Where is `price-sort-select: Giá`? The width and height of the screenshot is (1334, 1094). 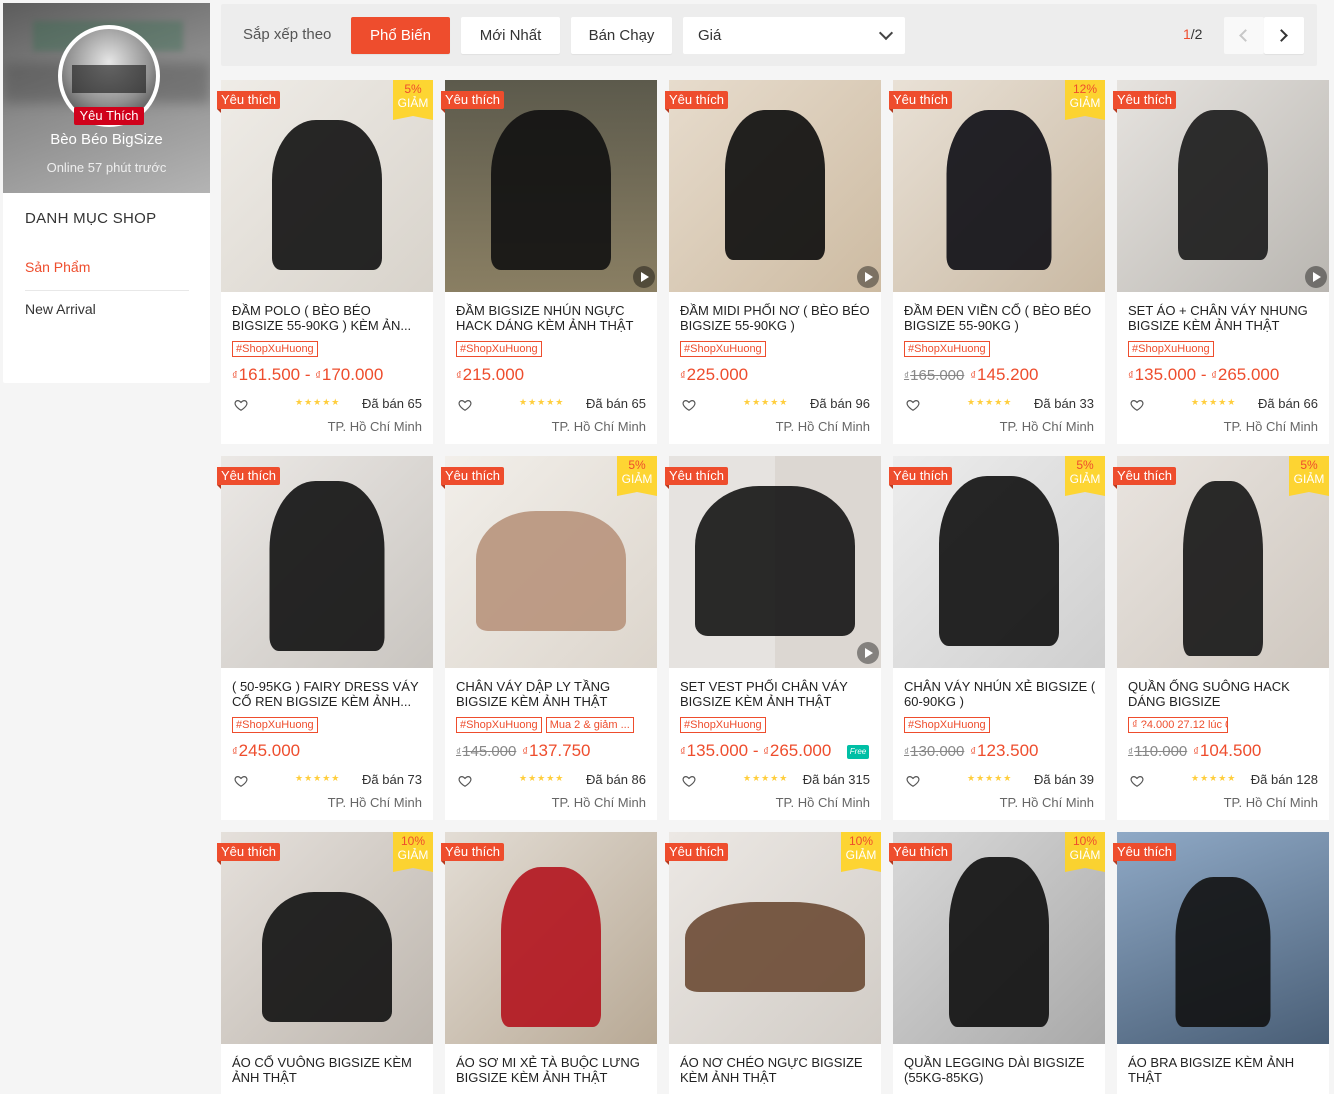
price-sort-select: Giá is located at coordinates (794, 35).